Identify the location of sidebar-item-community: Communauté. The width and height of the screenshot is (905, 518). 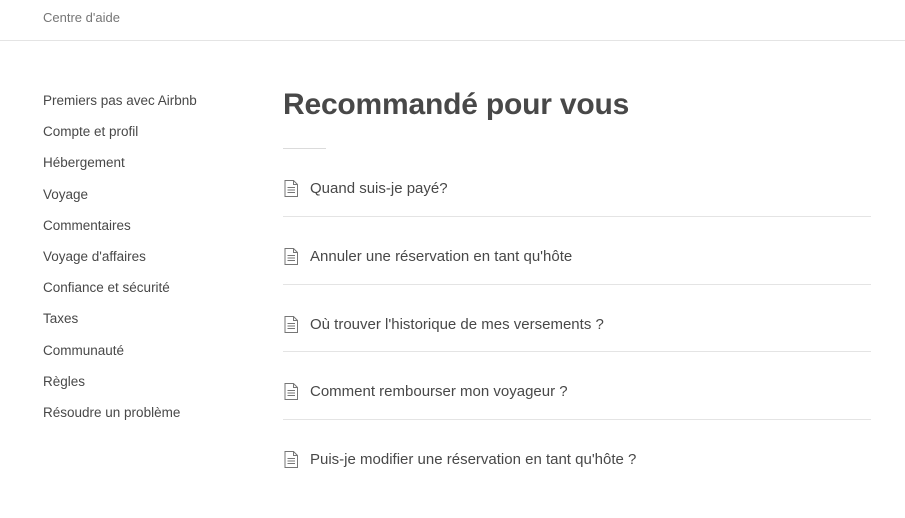
(143, 357).